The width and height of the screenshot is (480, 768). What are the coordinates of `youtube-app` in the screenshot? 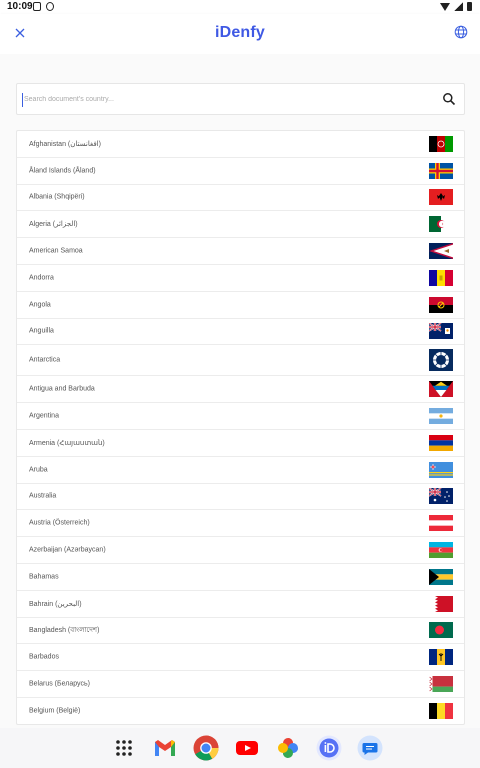 It's located at (247, 748).